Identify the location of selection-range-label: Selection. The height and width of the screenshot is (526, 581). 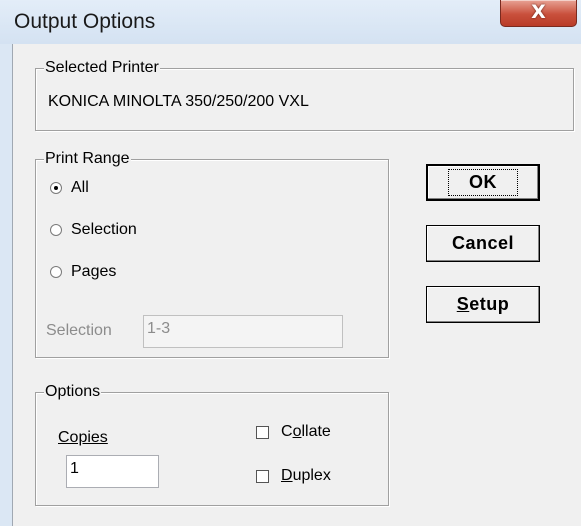
(79, 330).